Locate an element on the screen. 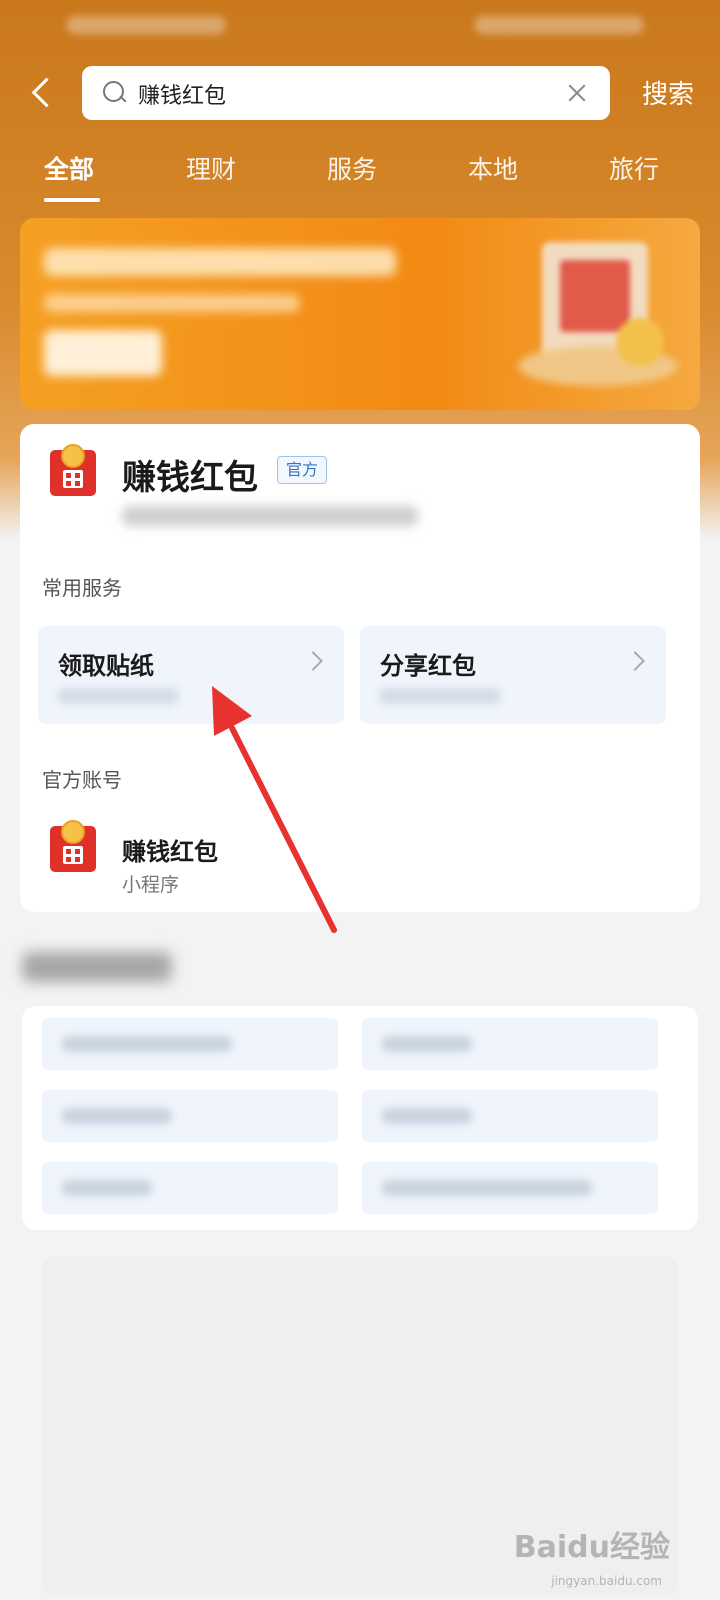  watermark-logo: Baidu经验 is located at coordinates (591, 1547).